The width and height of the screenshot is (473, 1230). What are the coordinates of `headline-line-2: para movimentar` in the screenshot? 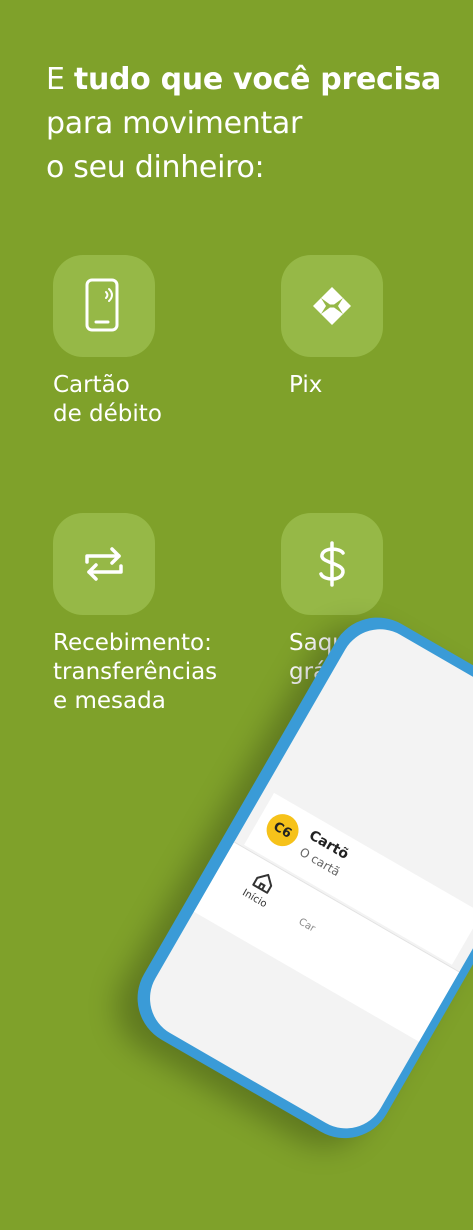 It's located at (174, 123).